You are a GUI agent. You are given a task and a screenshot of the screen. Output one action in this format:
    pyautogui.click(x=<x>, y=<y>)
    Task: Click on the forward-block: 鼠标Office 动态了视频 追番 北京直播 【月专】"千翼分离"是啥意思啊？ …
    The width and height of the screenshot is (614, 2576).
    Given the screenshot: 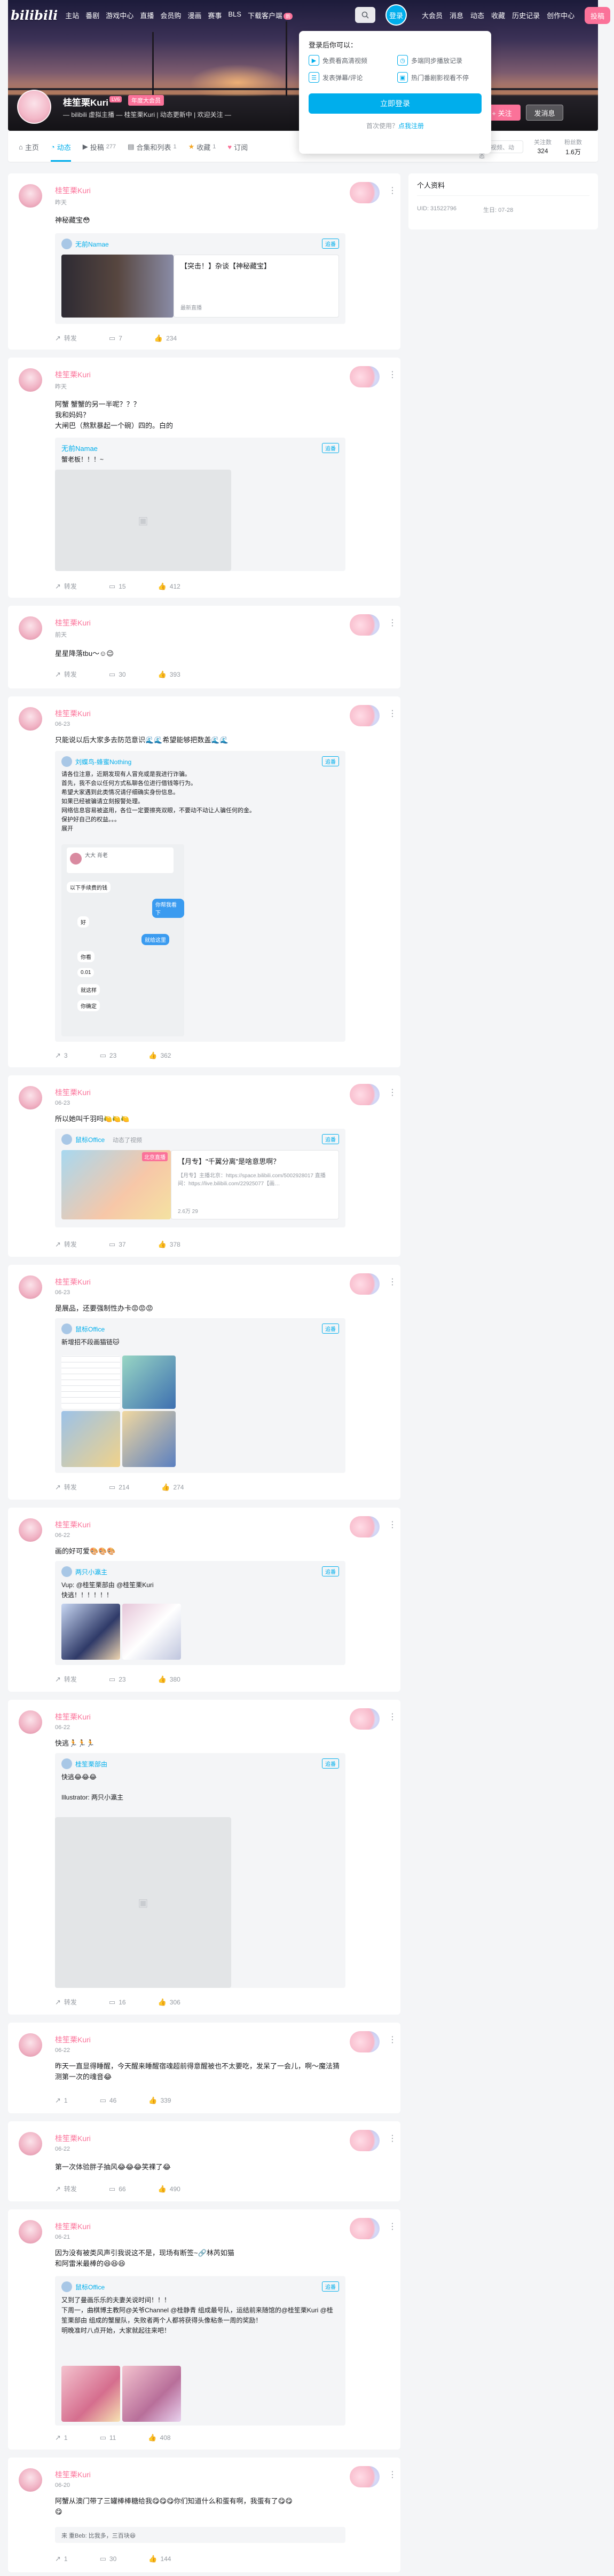 What is the action you would take?
    pyautogui.click(x=200, y=1178)
    